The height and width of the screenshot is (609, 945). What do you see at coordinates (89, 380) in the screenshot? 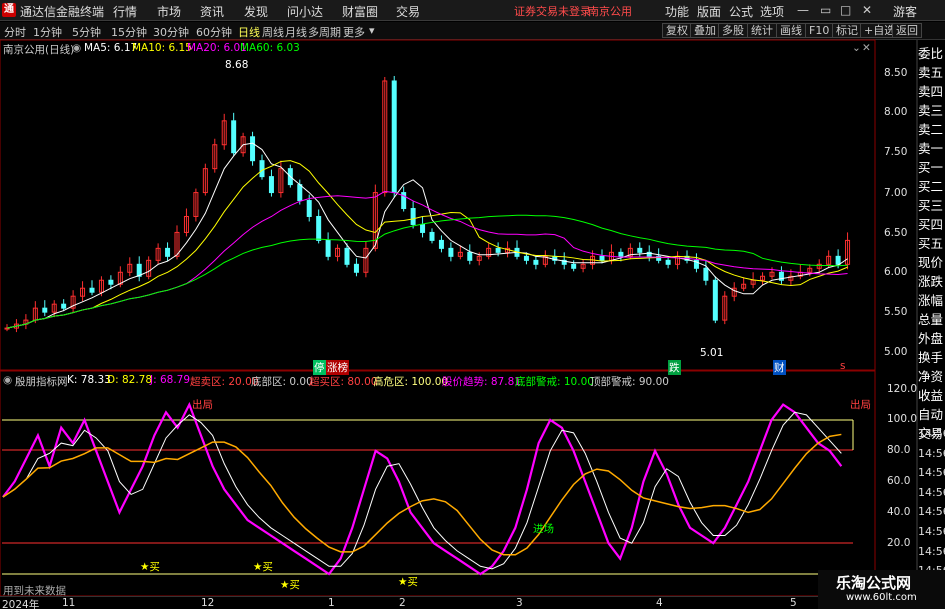
I see `k-value: K: 78.33` at bounding box center [89, 380].